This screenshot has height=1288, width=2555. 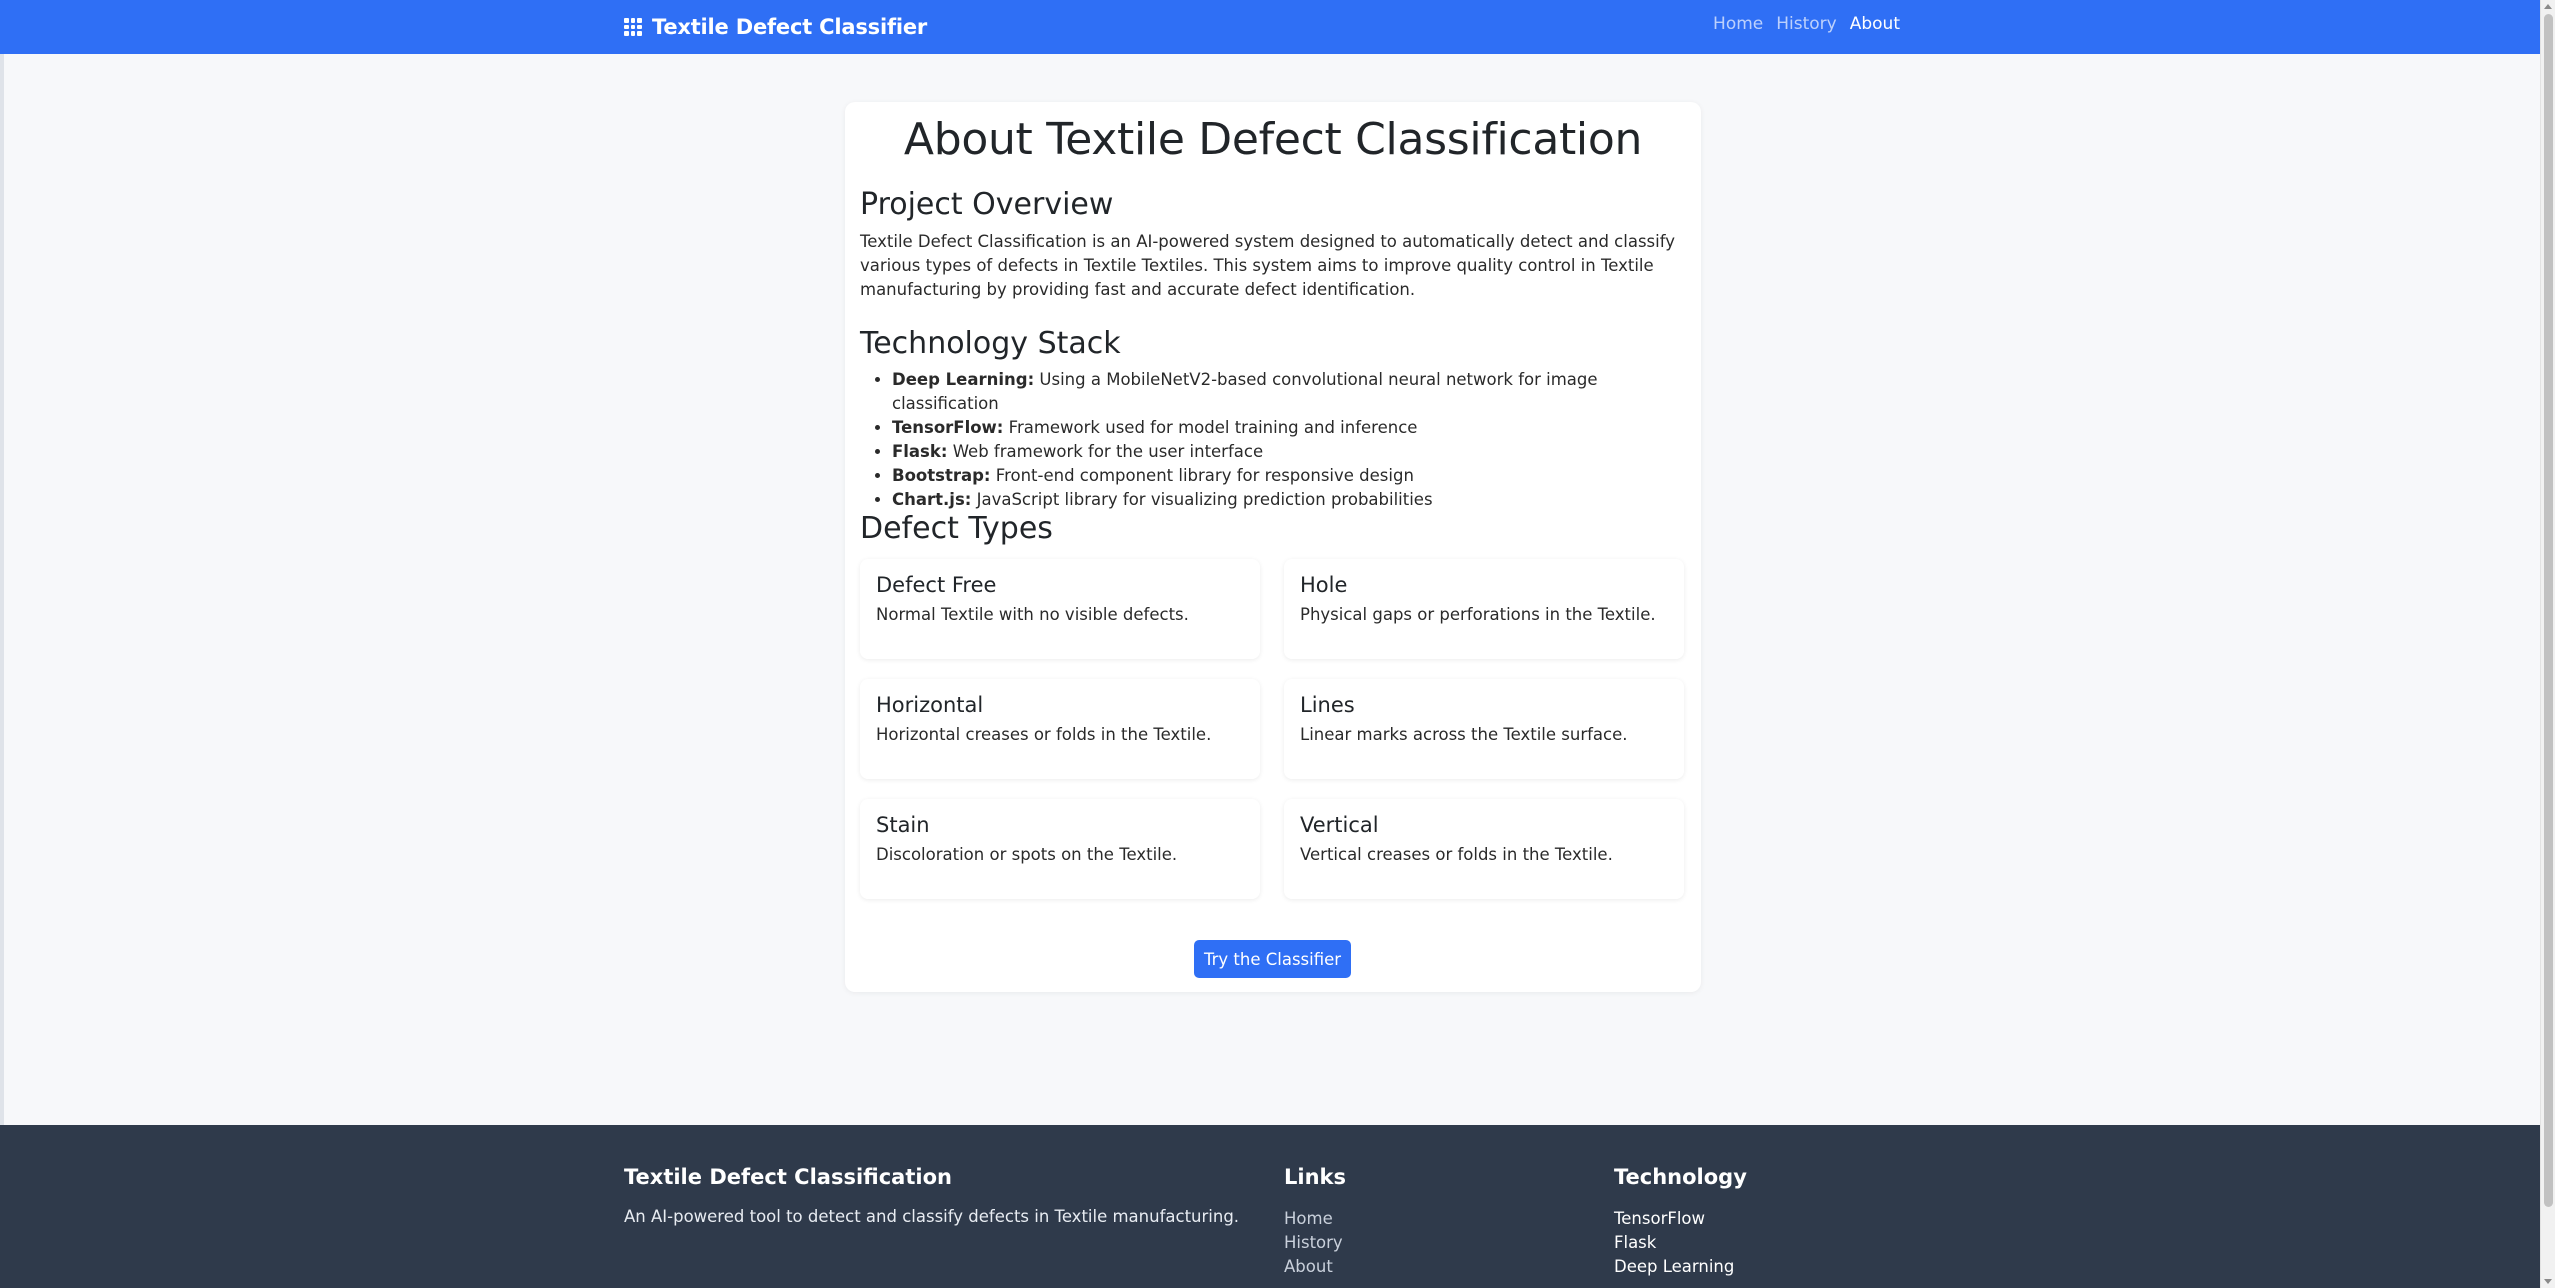 What do you see at coordinates (790, 27) in the screenshot?
I see `brand-label: Textile Defect Classifier` at bounding box center [790, 27].